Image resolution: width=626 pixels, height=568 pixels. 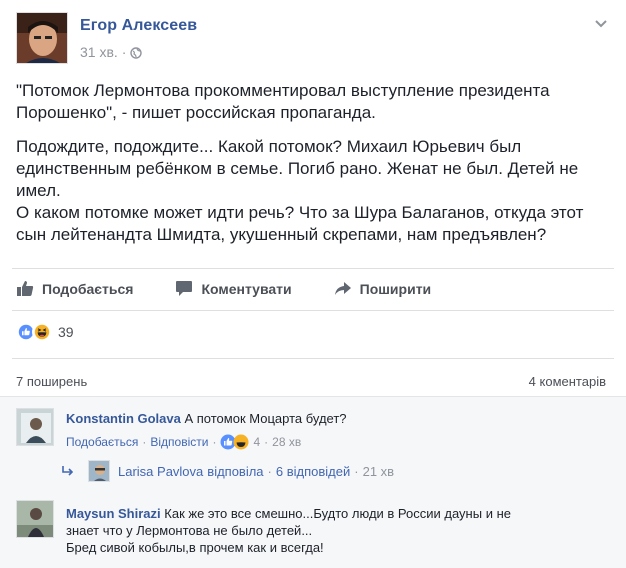 I want to click on reactions-summary: 39, so click(x=45, y=332).